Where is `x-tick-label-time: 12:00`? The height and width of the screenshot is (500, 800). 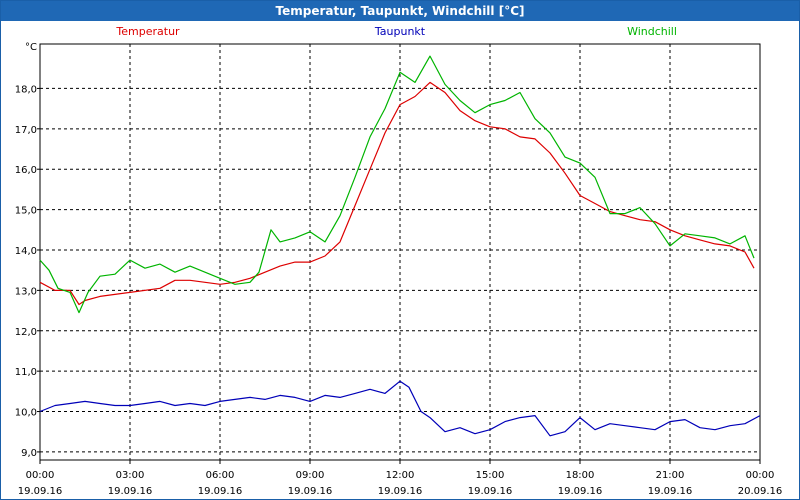
x-tick-label-time: 12:00 is located at coordinates (400, 475).